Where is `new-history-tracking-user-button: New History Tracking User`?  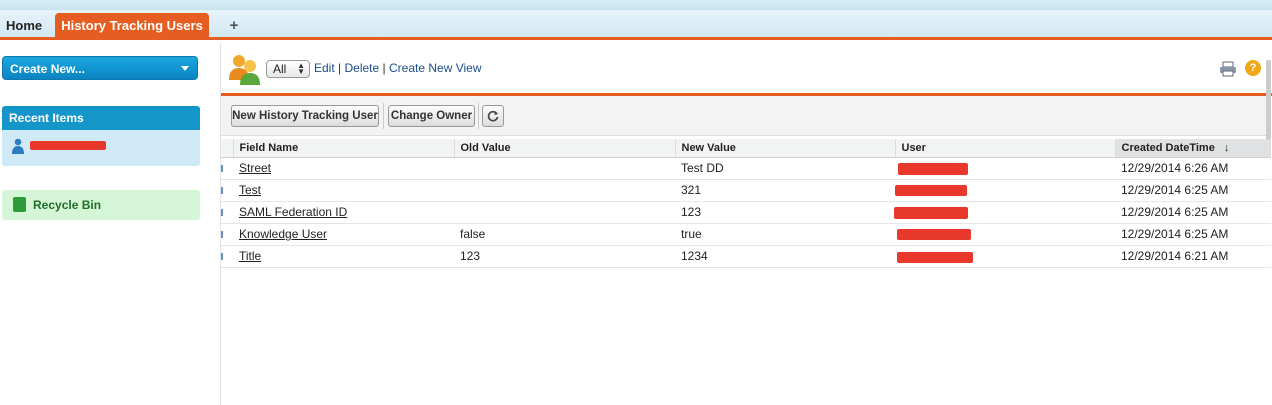 new-history-tracking-user-button: New History Tracking User is located at coordinates (305, 116).